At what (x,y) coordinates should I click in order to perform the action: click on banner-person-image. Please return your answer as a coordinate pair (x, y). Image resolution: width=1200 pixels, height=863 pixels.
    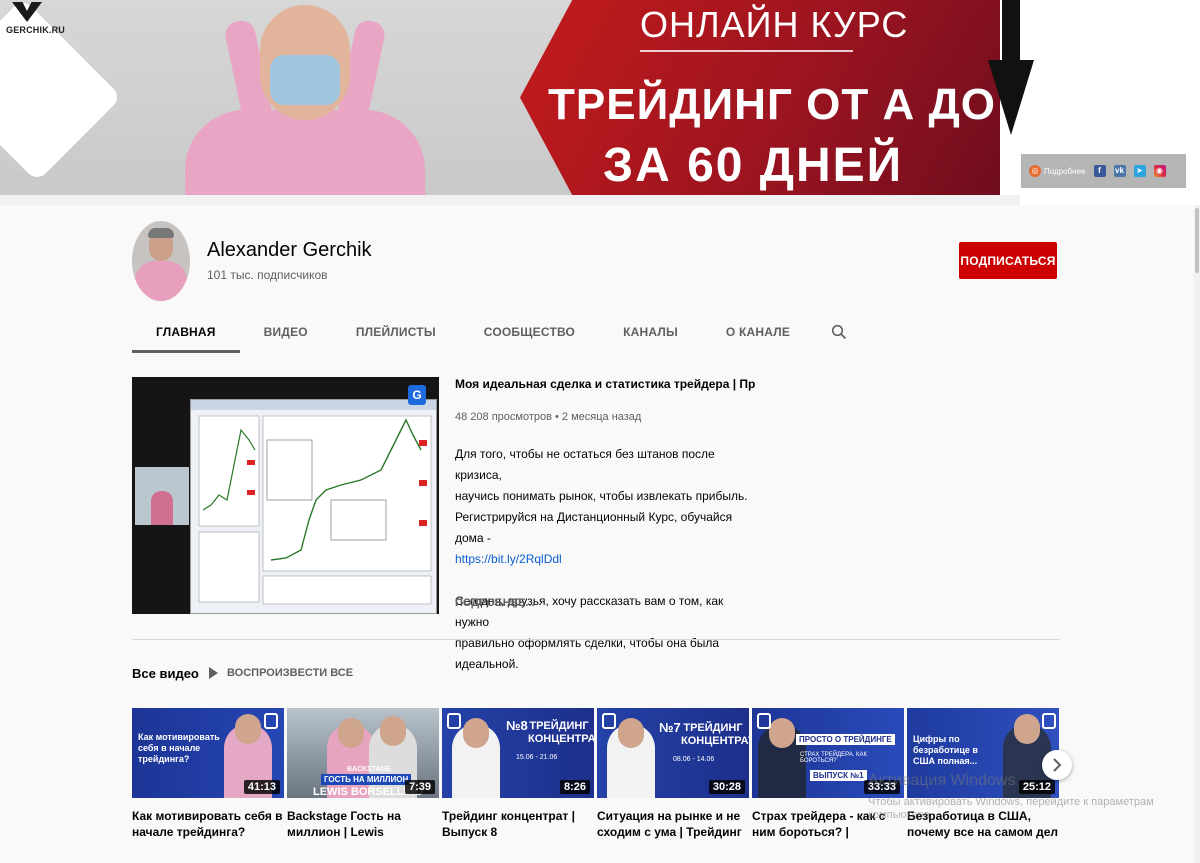
    Looking at the image, I should click on (305, 100).